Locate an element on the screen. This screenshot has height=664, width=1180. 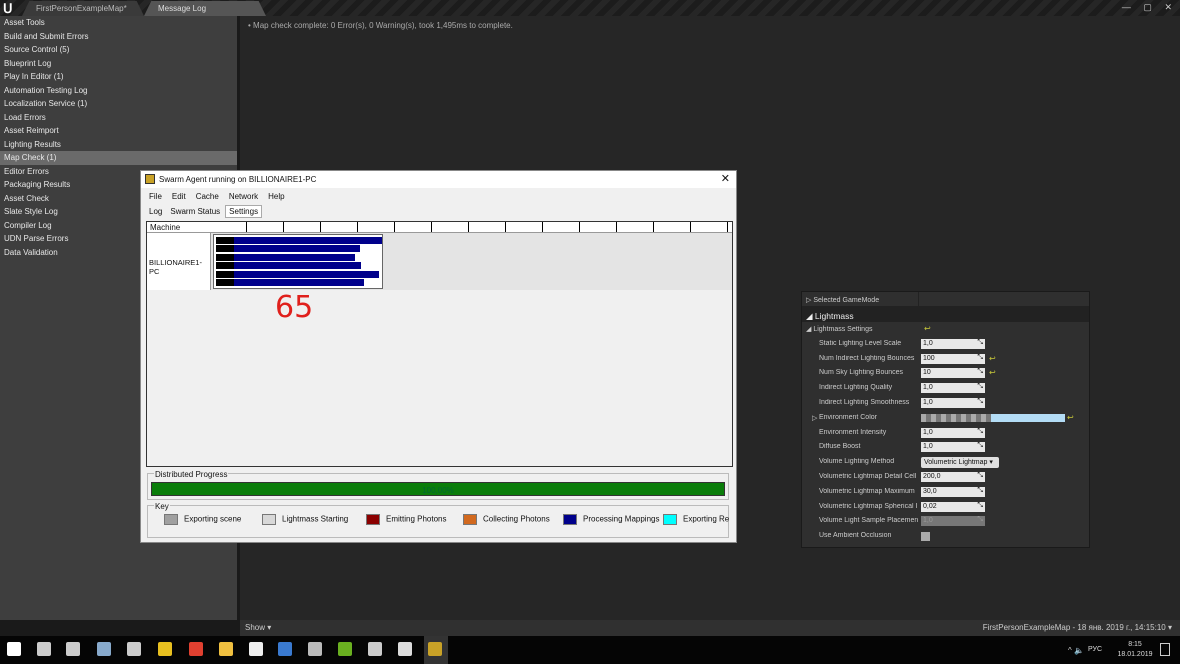
app-icon is located at coordinates (134, 649).